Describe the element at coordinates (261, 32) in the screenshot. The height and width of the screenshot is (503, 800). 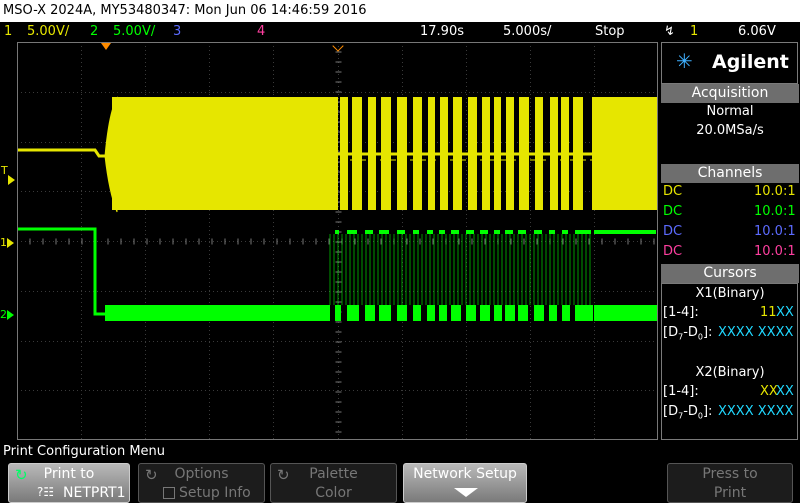
I see `ch4-number: 4` at that location.